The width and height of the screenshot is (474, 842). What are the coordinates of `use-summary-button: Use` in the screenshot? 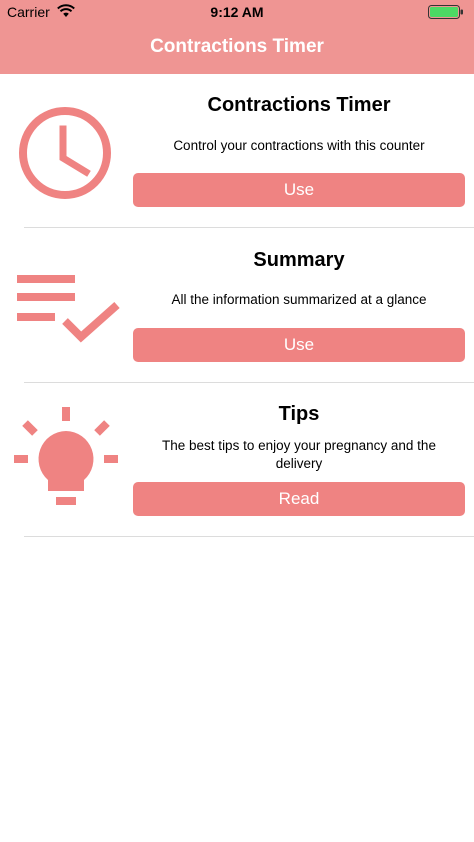 It's located at (299, 345).